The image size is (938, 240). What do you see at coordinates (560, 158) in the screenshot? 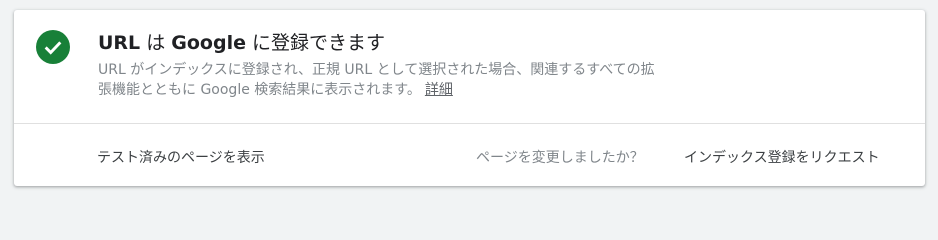
I see `page-changed-question: ページを変更しましたか？` at bounding box center [560, 158].